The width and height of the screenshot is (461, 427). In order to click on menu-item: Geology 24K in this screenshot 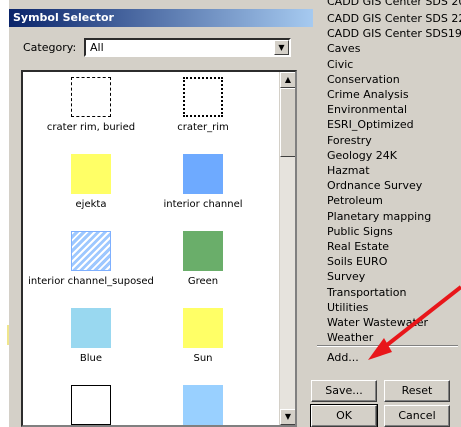, I will do `click(362, 155)`.